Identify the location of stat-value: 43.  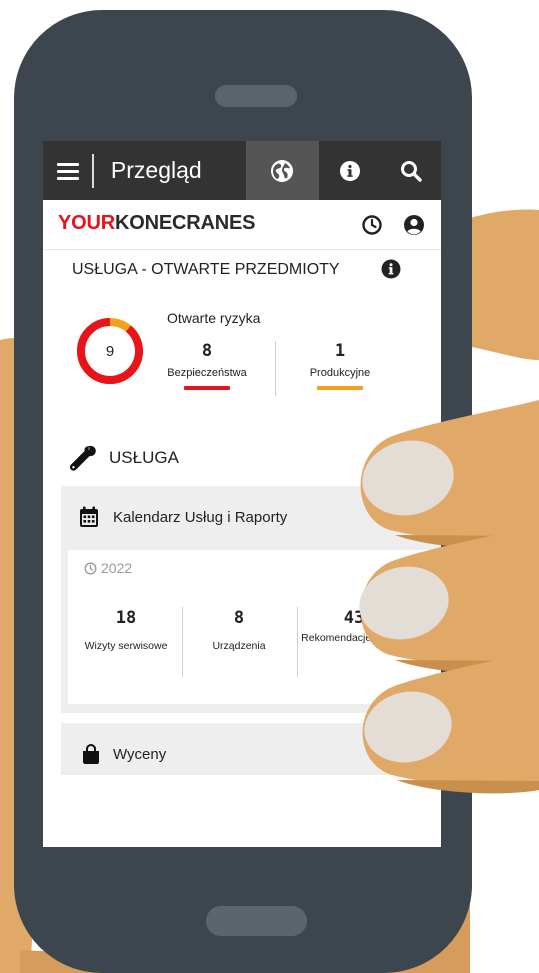
(354, 618).